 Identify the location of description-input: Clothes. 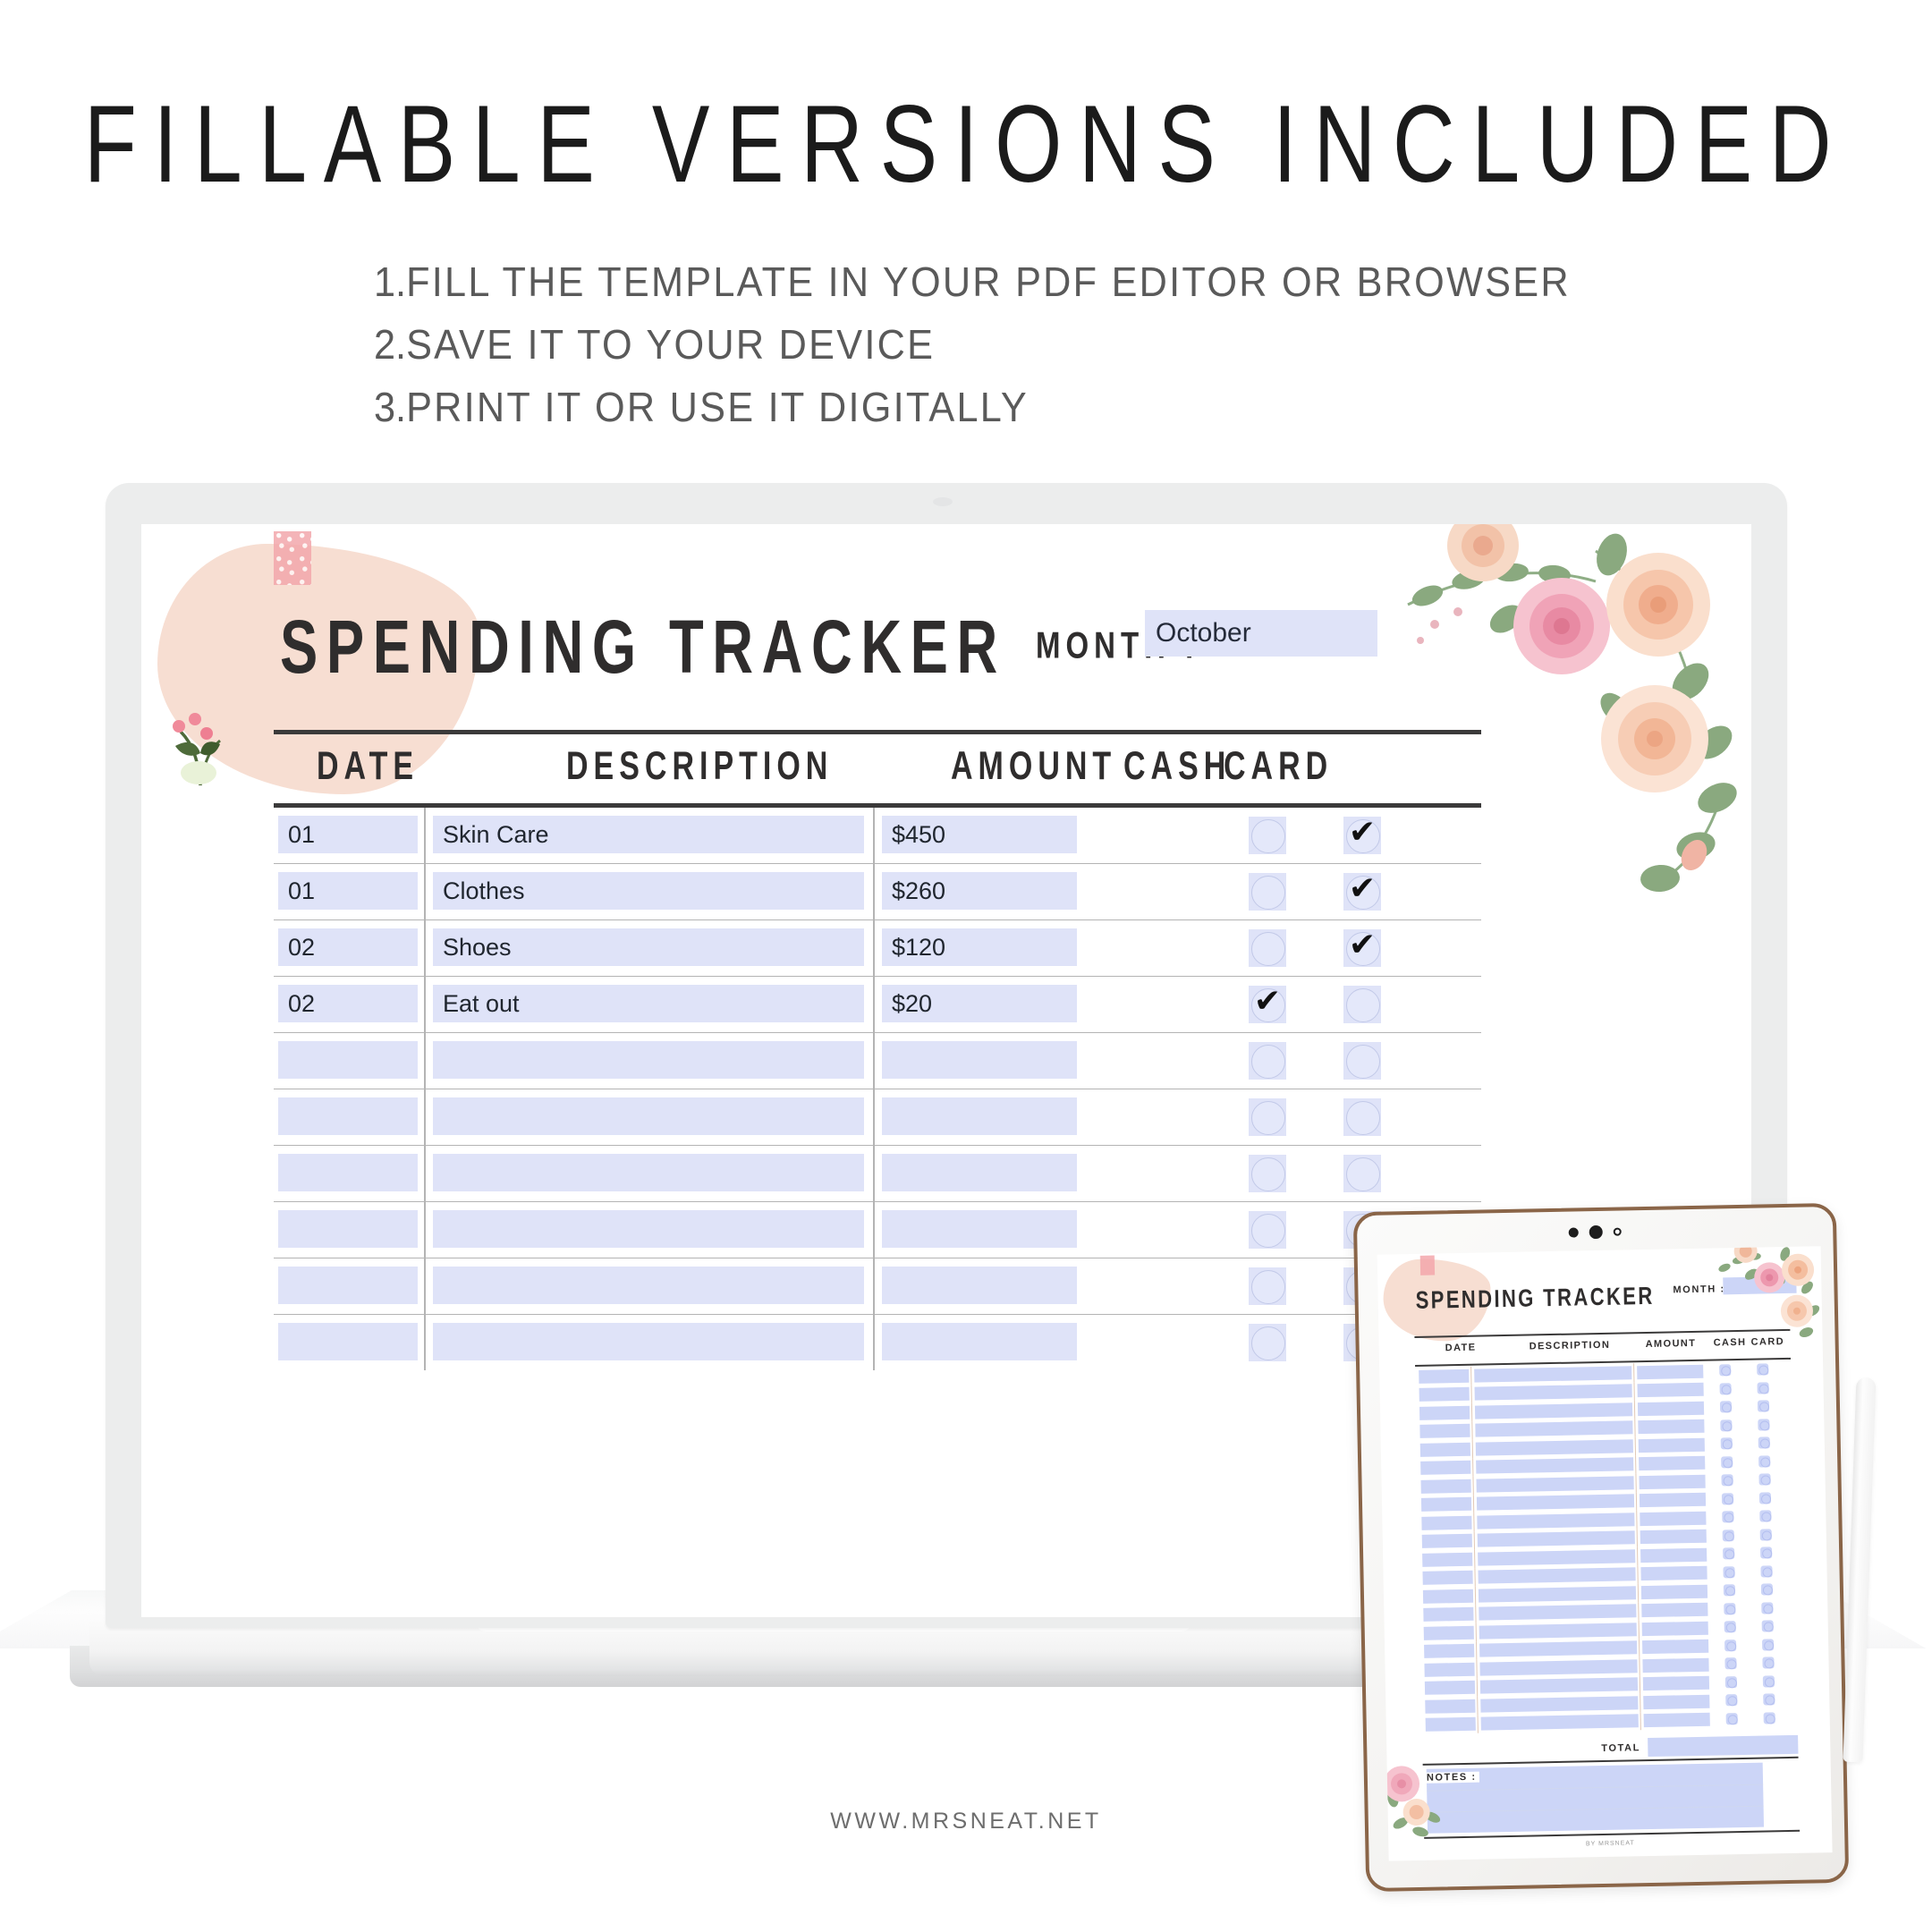
(648, 891).